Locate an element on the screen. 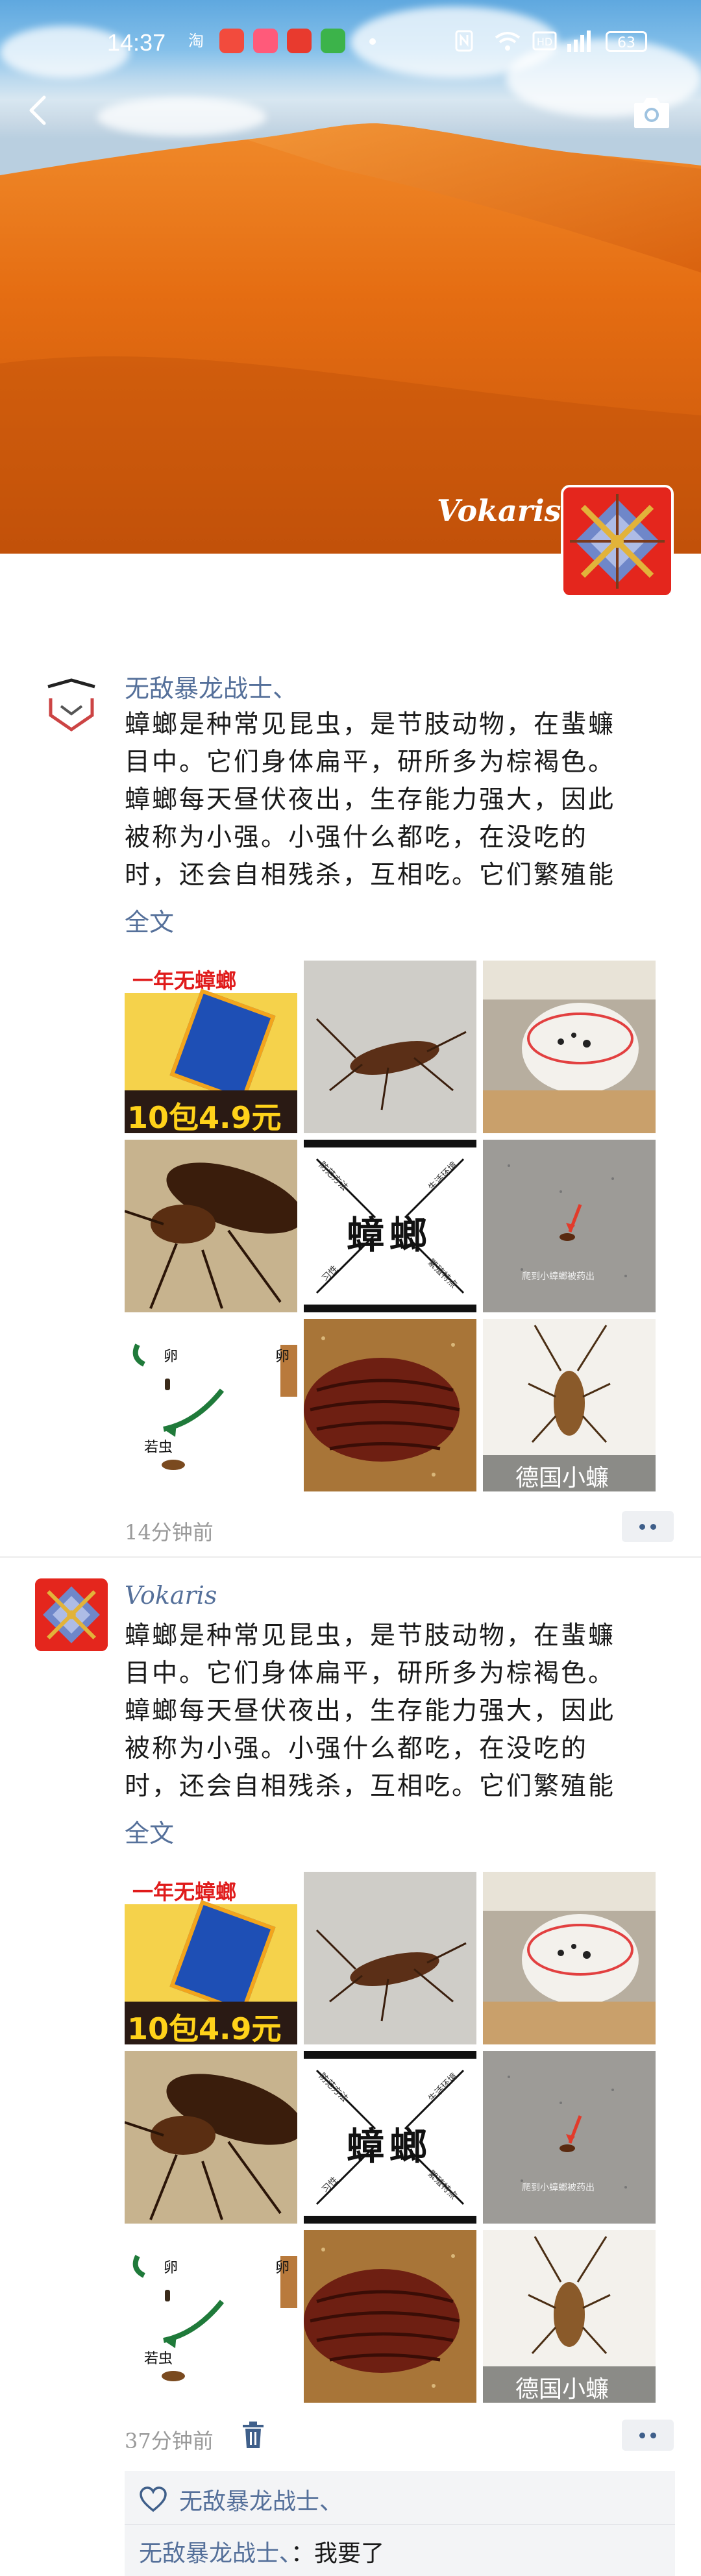 The height and width of the screenshot is (2576, 701). delete-icon is located at coordinates (253, 2435).